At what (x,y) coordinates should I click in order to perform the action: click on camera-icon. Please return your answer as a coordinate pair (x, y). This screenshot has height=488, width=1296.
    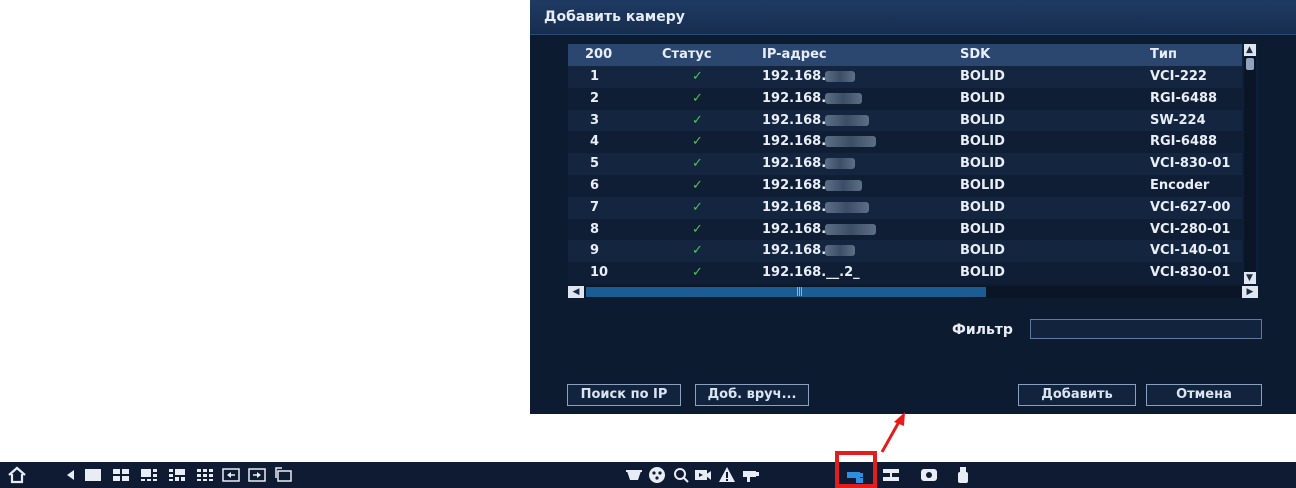
    Looking at the image, I should click on (751, 475).